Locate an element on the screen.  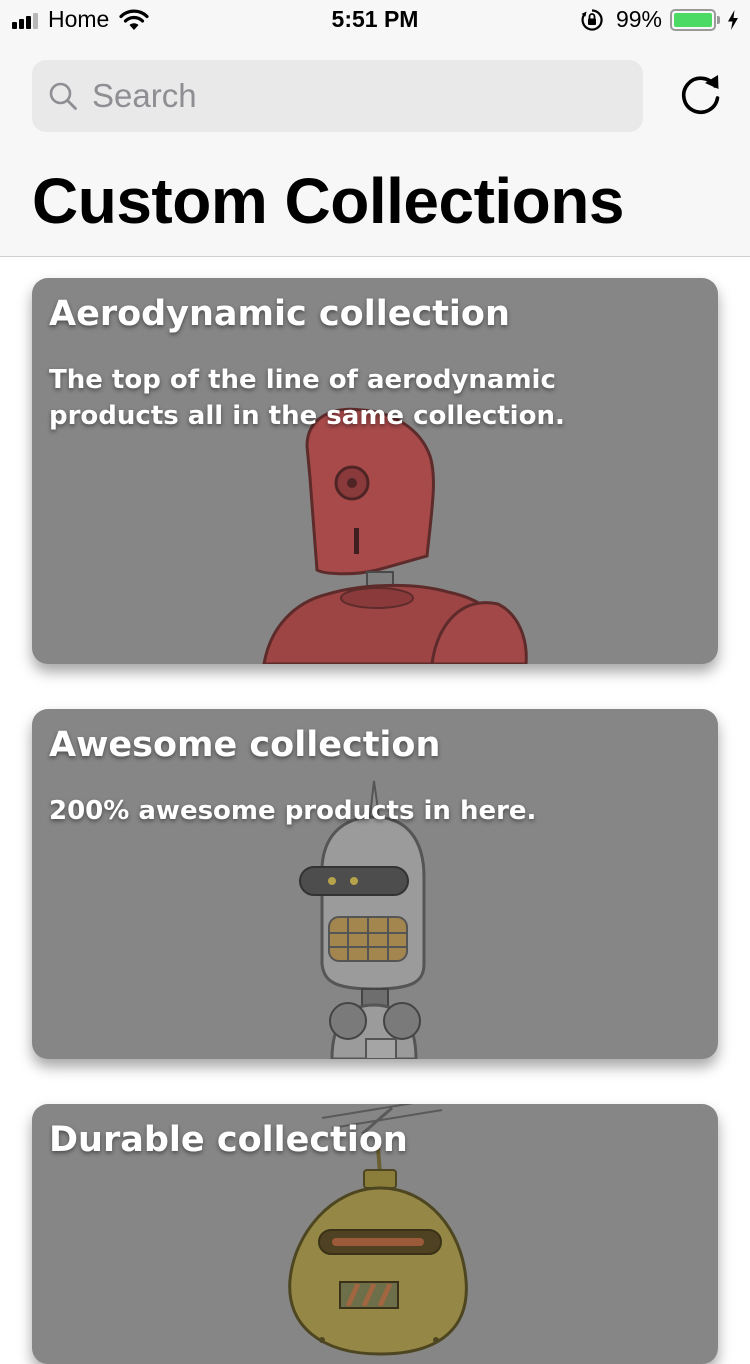
collection-title: Awesome collection is located at coordinates (245, 745).